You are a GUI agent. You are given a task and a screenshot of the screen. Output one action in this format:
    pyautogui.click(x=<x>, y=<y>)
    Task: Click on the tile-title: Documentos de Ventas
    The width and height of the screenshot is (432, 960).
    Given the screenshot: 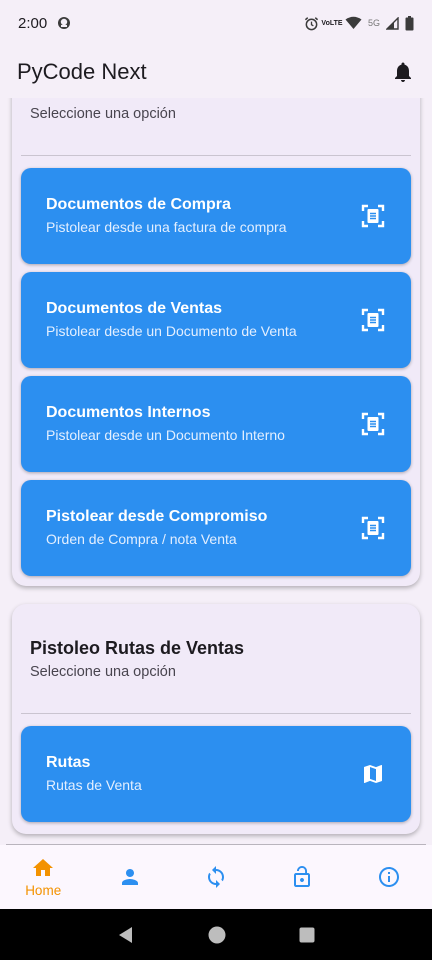 What is the action you would take?
    pyautogui.click(x=134, y=308)
    